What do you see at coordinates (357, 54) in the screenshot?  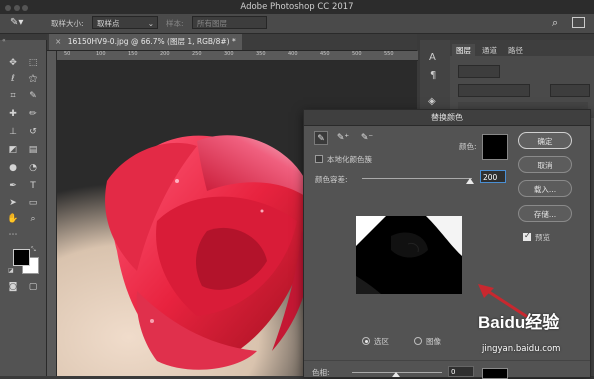 I see `ruler-tick-label: 500` at bounding box center [357, 54].